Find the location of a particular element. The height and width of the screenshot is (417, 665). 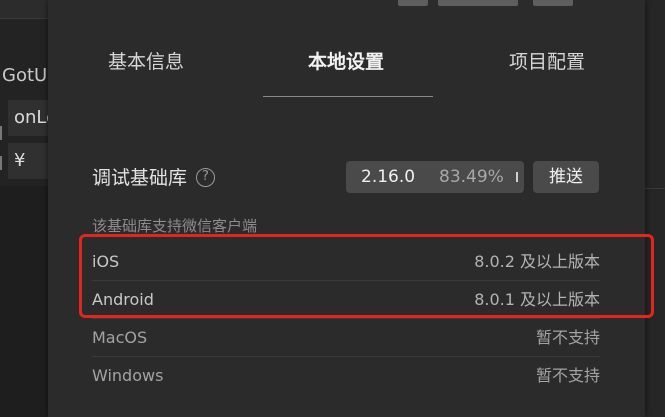

debug-library-row: 调试基础库 ? 2.16.0 83.49% 推送 is located at coordinates (348, 178).